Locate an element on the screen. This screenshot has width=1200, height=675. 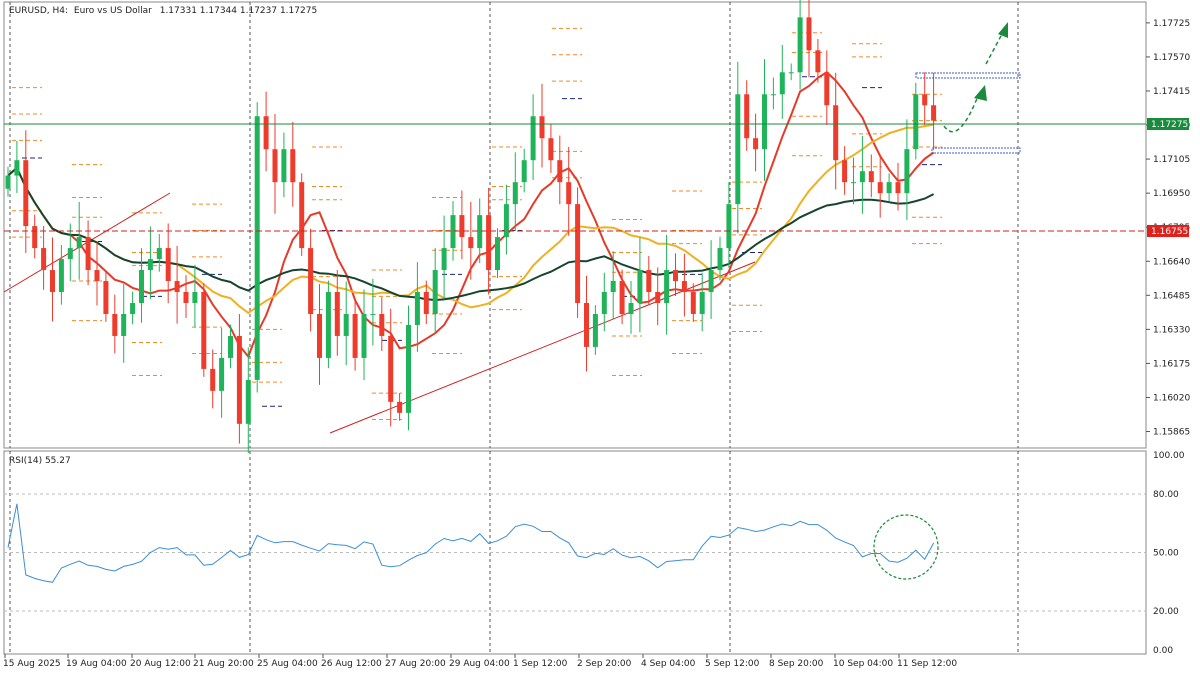
rsi-y-tick-label: 80.00 is located at coordinates (1166, 495).